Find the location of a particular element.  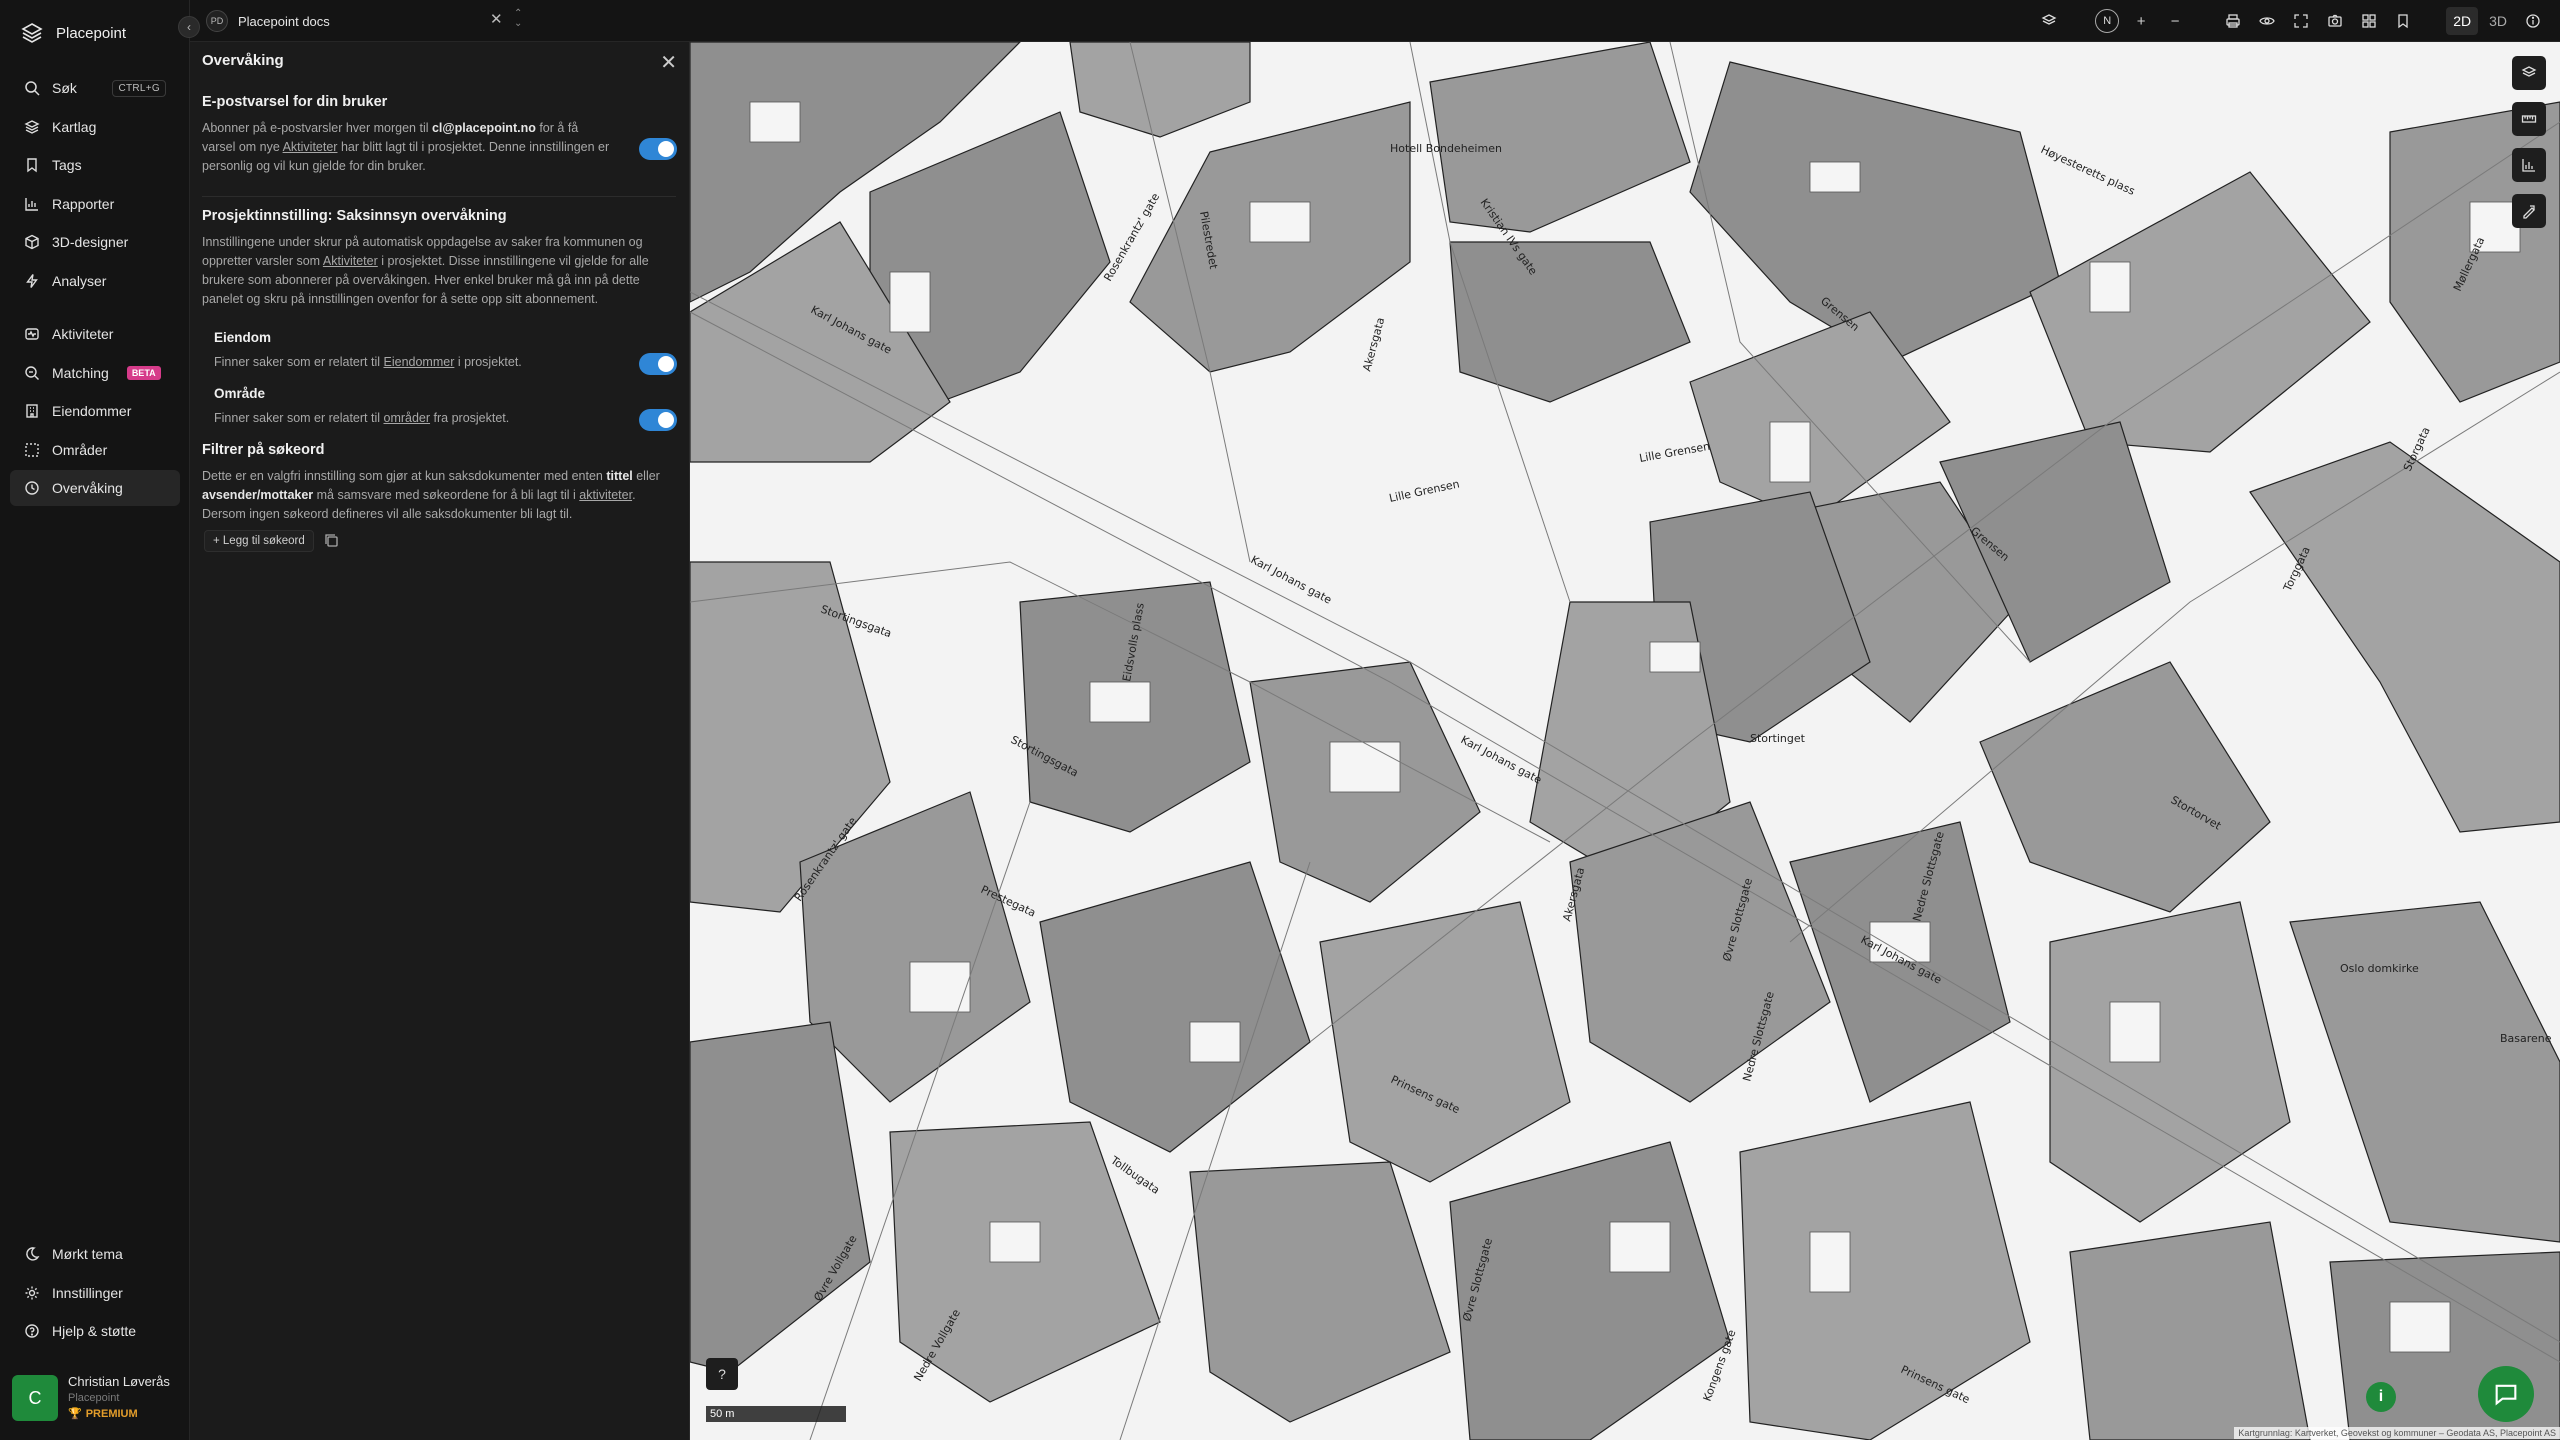

sidebar-item-label: Tags is located at coordinates (67, 165).